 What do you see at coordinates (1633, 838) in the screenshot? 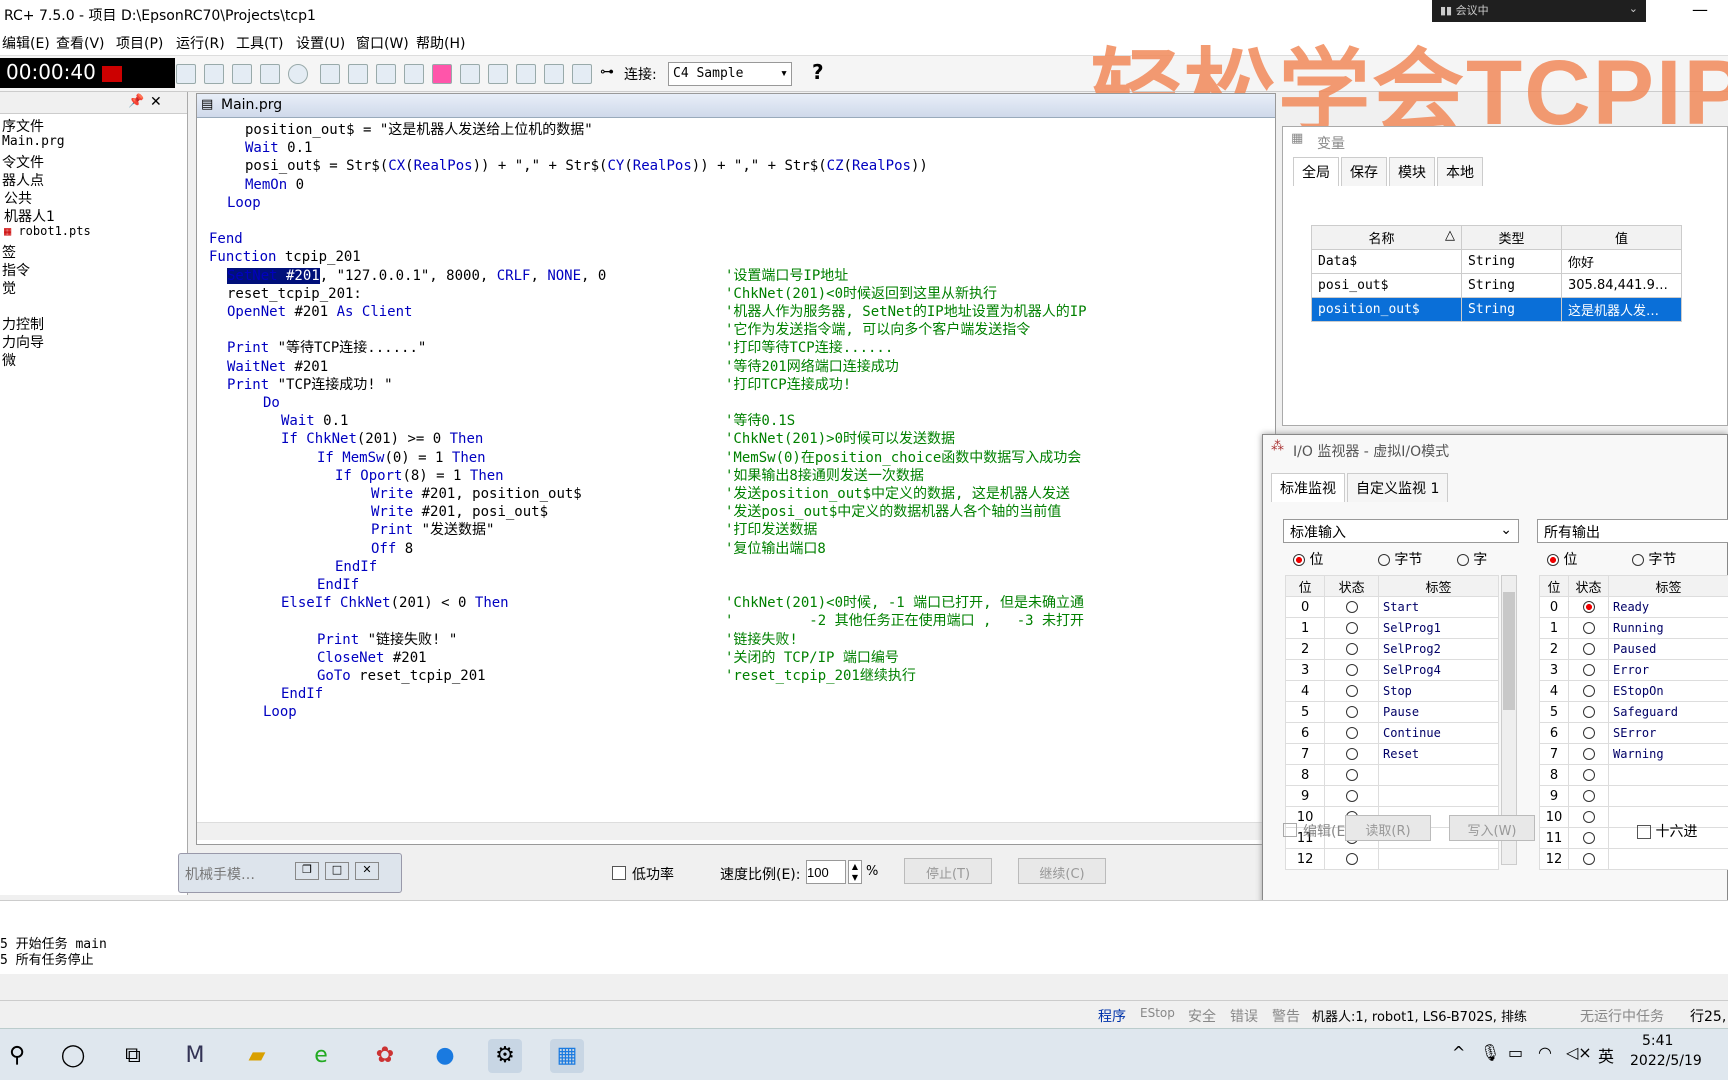
I see `table-row: 11` at bounding box center [1633, 838].